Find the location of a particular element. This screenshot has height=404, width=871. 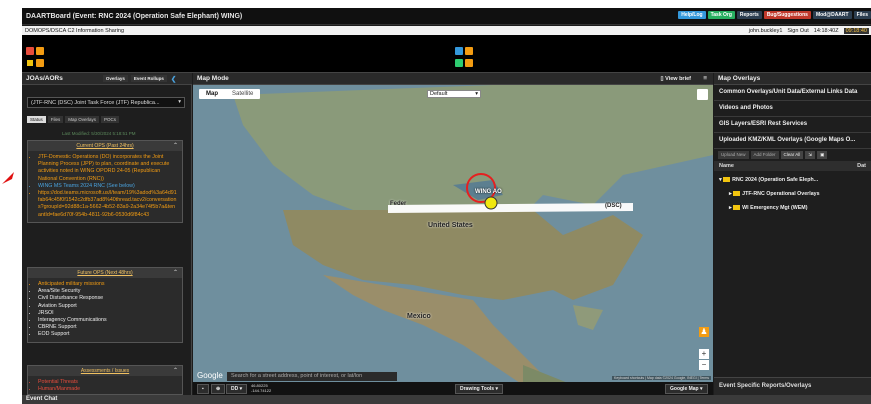

future-op-item: Interagency Communications is located at coordinates (108, 320).